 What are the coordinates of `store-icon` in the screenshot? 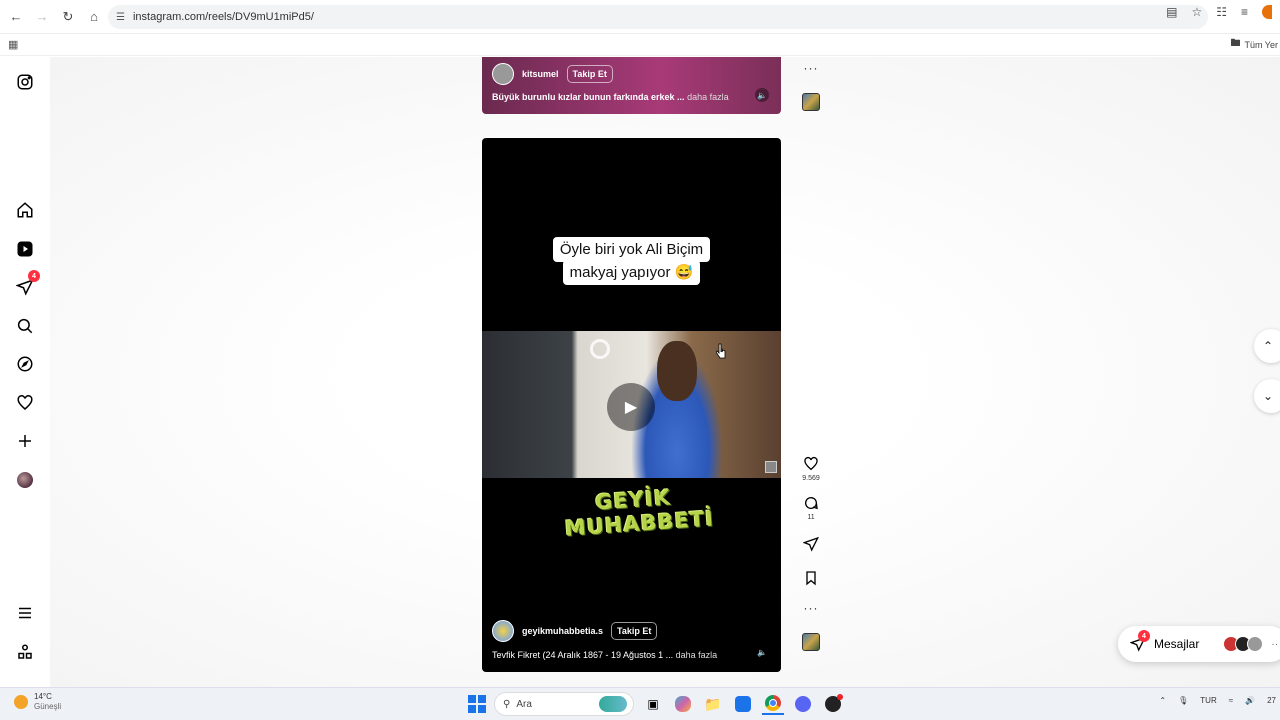 It's located at (743, 704).